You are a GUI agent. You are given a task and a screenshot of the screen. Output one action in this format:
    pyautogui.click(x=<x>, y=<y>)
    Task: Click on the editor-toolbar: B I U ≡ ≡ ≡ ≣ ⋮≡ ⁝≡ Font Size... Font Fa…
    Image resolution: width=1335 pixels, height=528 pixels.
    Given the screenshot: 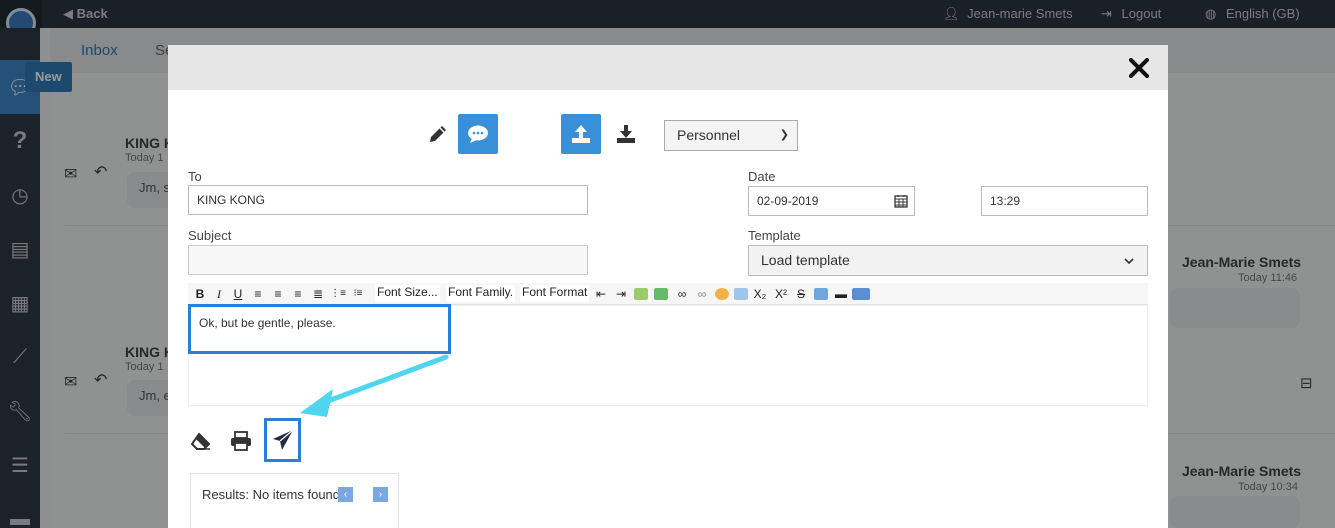 What is the action you would take?
    pyautogui.click(x=668, y=294)
    